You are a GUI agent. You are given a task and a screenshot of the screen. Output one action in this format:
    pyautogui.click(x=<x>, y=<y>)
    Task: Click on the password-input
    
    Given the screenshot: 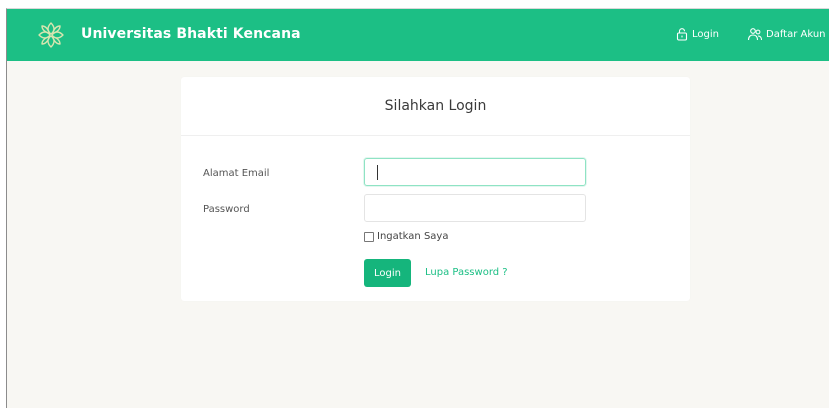 What is the action you would take?
    pyautogui.click(x=475, y=208)
    